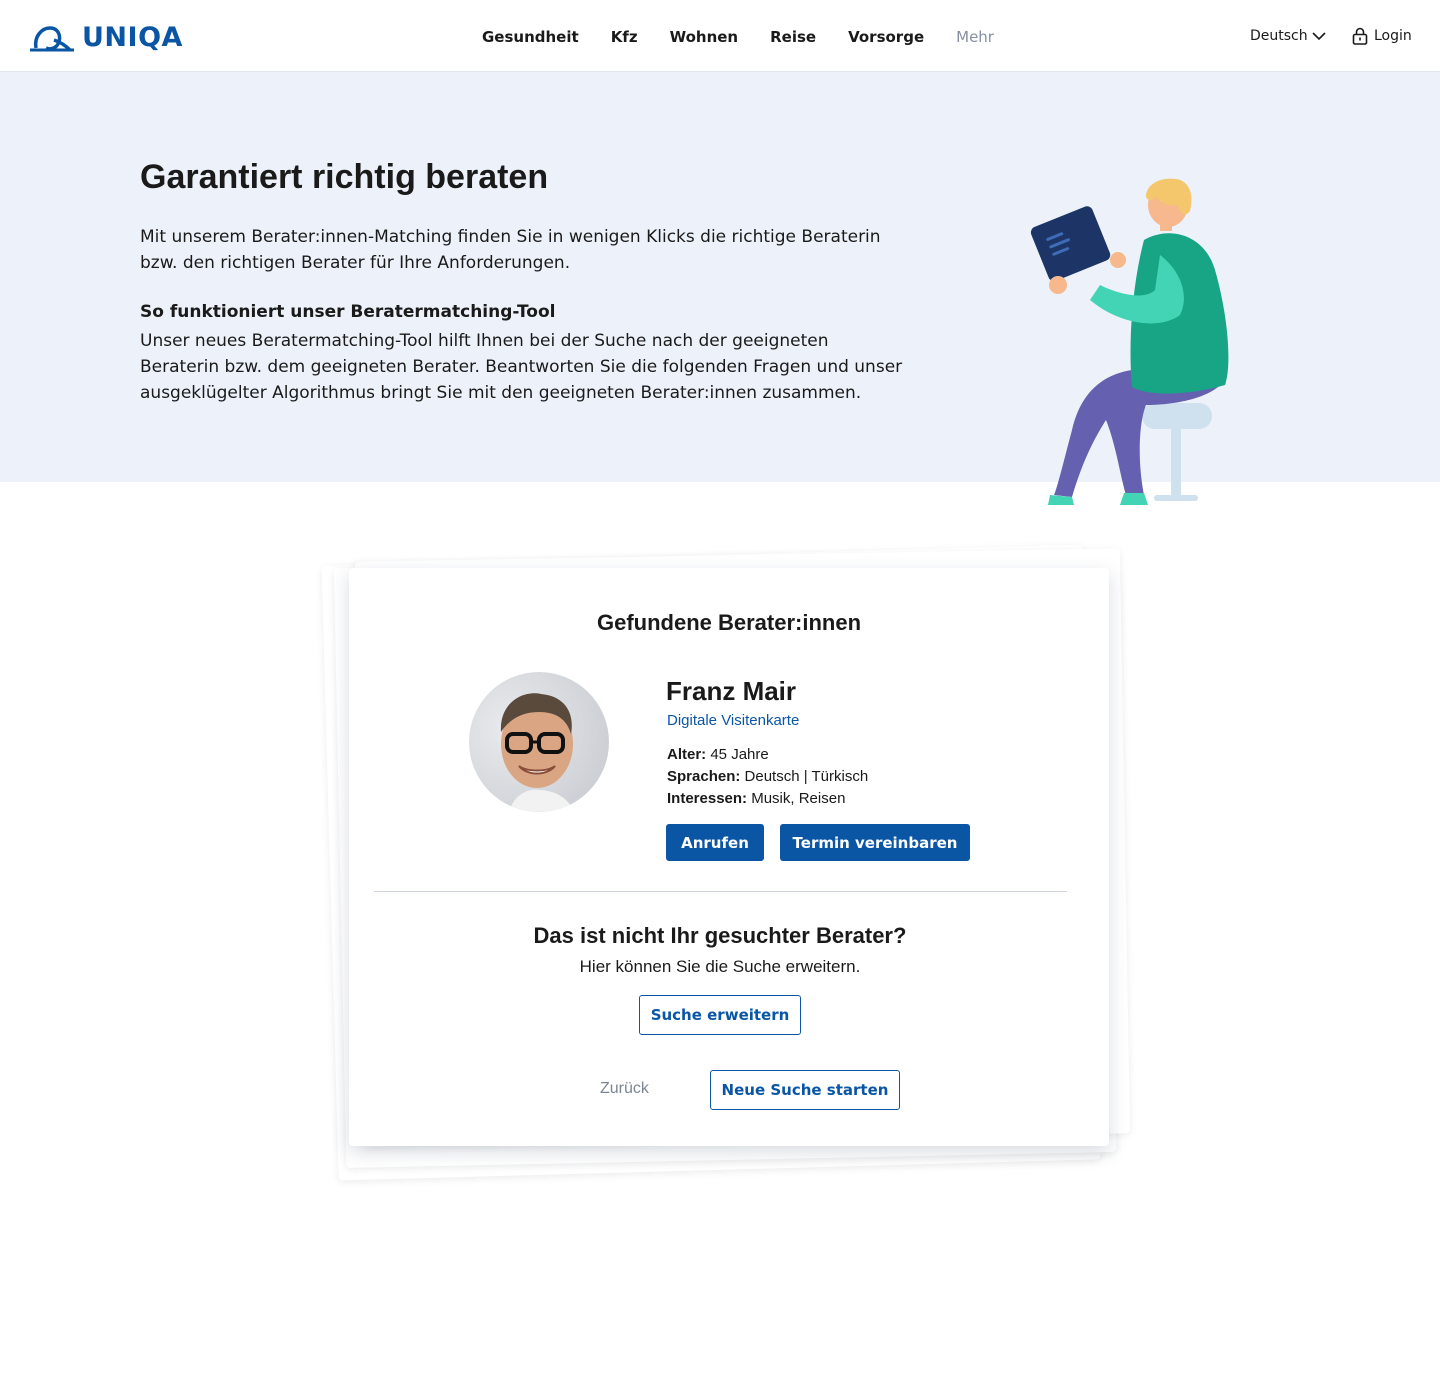 This screenshot has height=1373, width=1440. Describe the element at coordinates (806, 776) in the screenshot. I see `languages-value: Deutsch | Türkisch` at that location.